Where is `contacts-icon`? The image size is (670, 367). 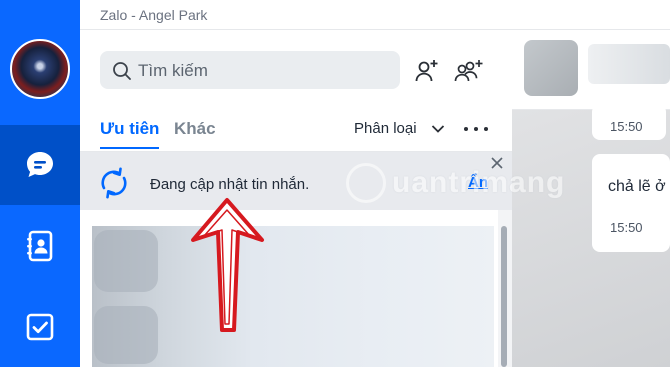 contacts-icon is located at coordinates (40, 246).